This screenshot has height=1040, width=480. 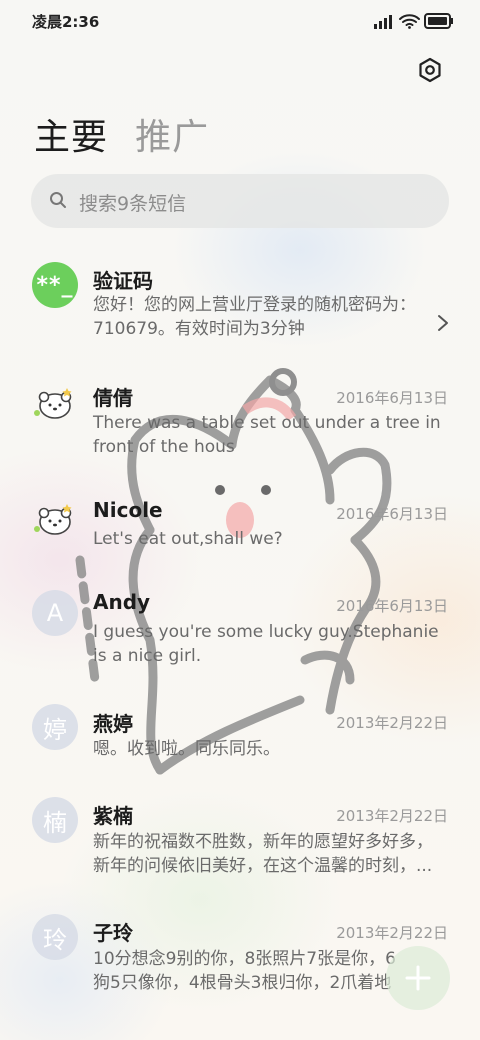 I want to click on hexagon-gear-icon, so click(x=430, y=70).